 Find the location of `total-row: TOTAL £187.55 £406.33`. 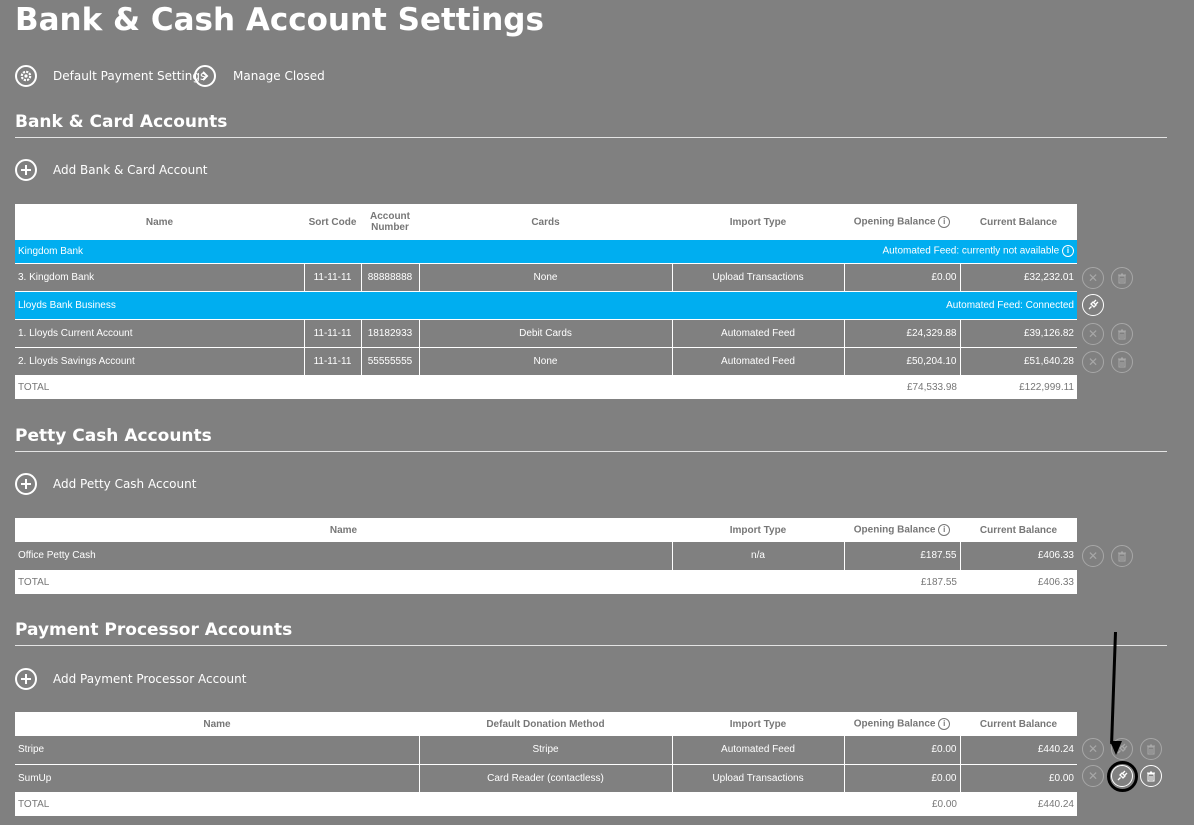

total-row: TOTAL £187.55 £406.33 is located at coordinates (546, 582).